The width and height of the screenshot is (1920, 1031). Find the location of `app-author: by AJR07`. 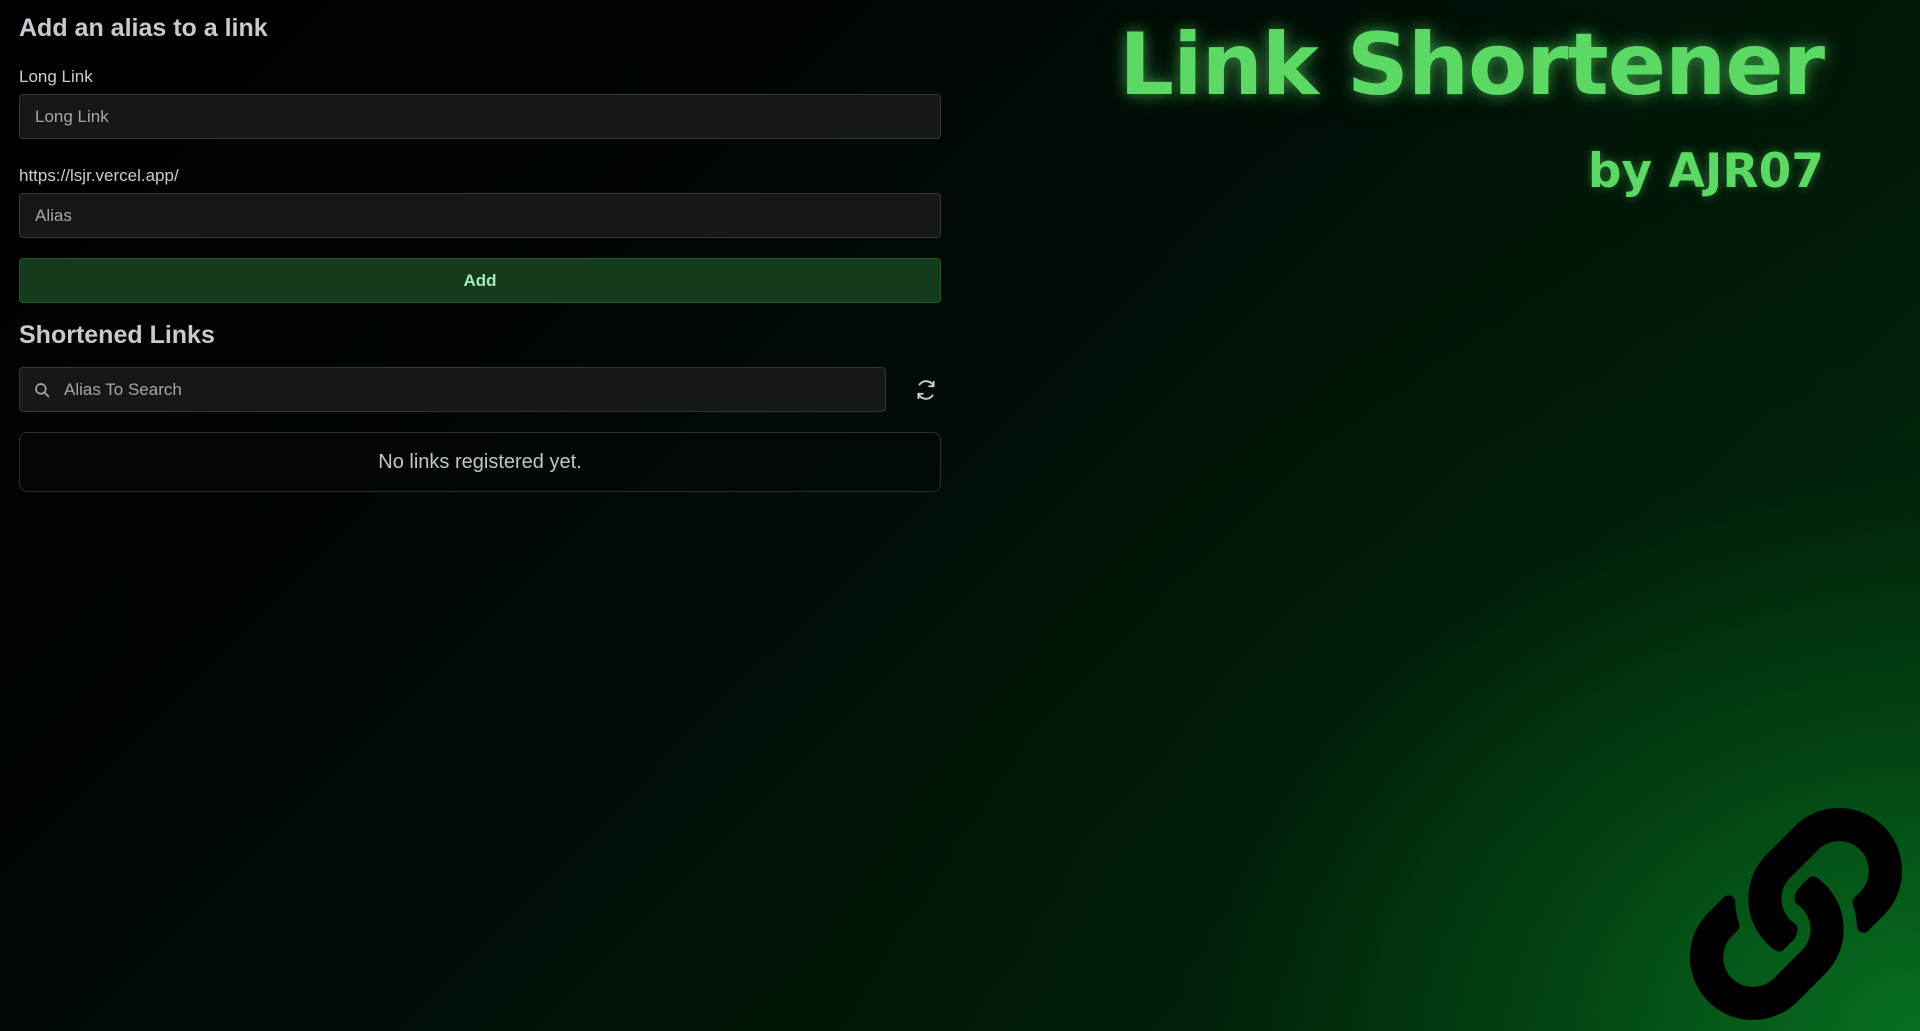

app-author: by AJR07 is located at coordinates (1705, 171).